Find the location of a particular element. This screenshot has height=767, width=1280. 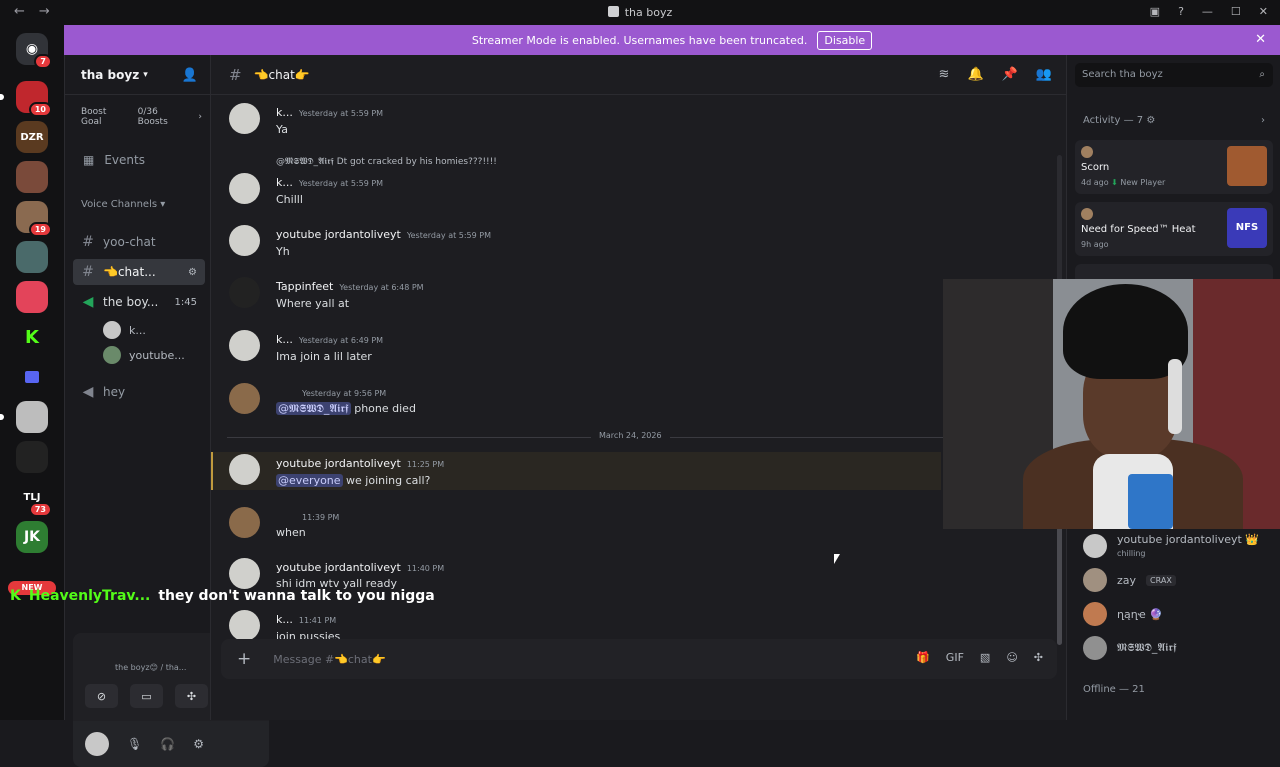

plus-icon: + is located at coordinates (244, 659).